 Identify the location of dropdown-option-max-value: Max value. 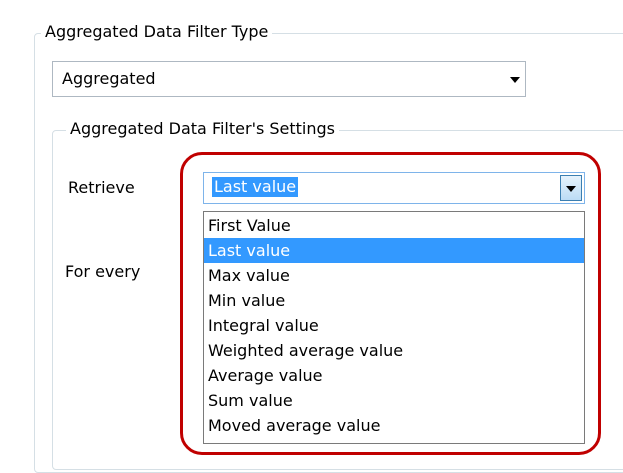
(394, 275).